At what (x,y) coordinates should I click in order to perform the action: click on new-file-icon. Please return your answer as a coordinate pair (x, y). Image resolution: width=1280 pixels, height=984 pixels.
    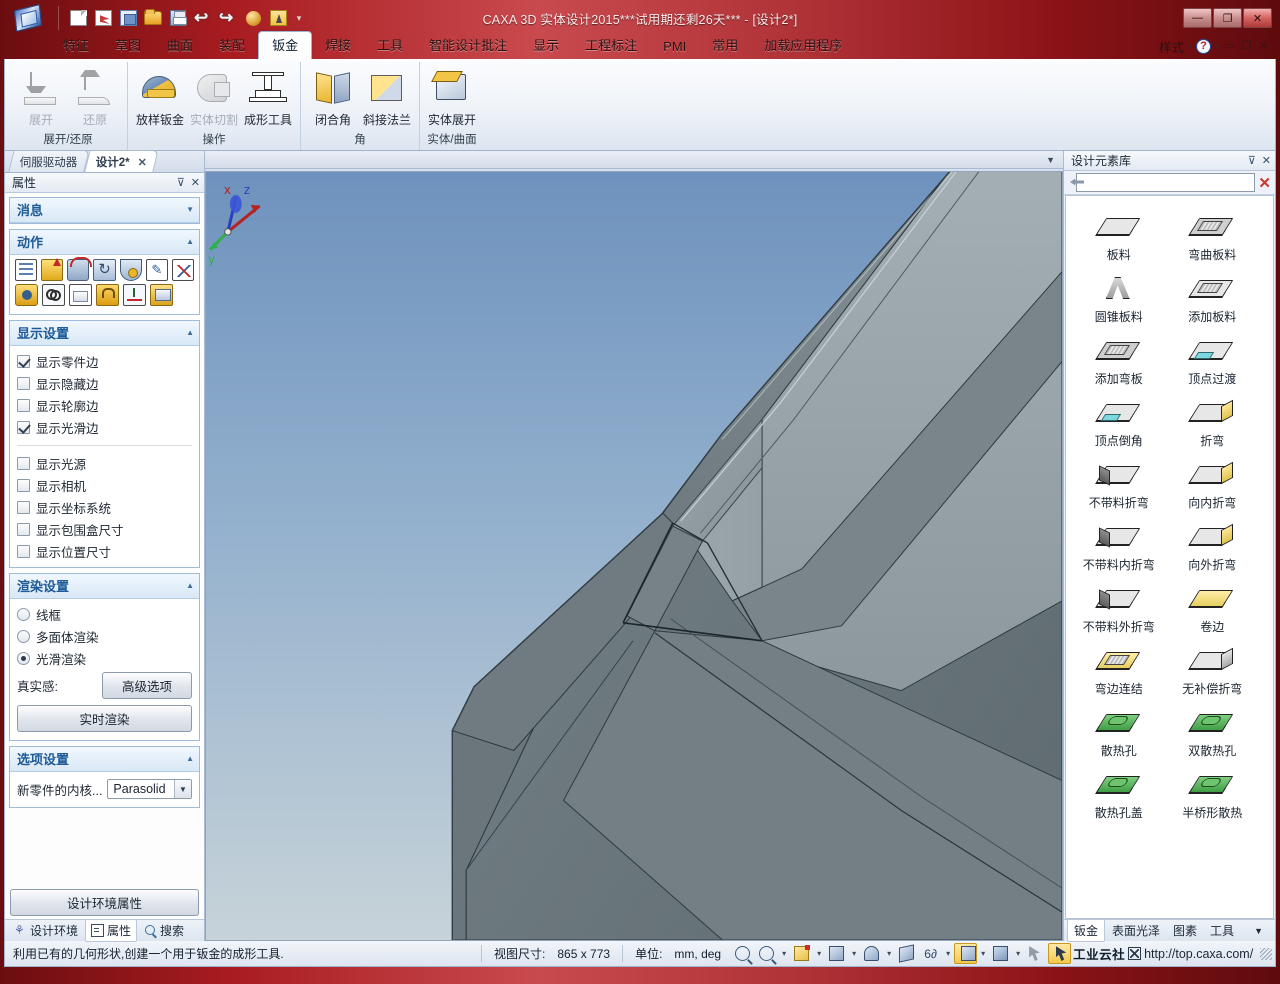
    Looking at the image, I should click on (78, 18).